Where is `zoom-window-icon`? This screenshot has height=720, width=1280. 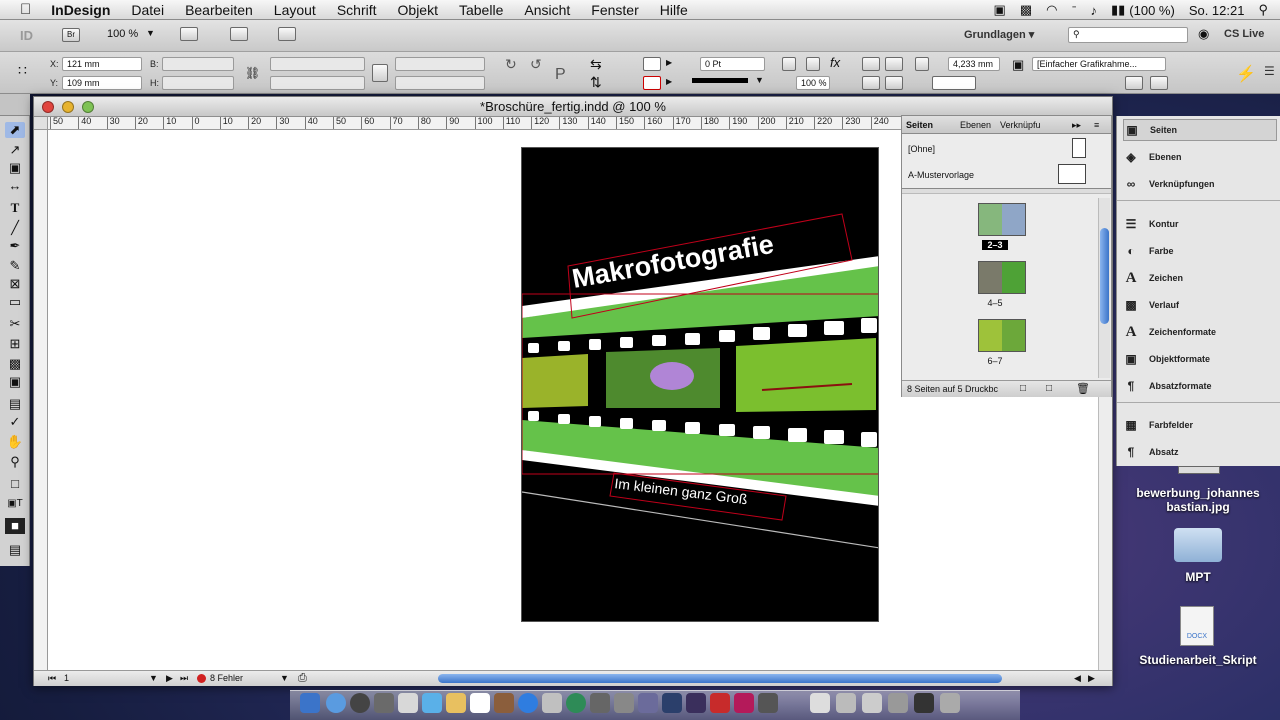 zoom-window-icon is located at coordinates (88, 107).